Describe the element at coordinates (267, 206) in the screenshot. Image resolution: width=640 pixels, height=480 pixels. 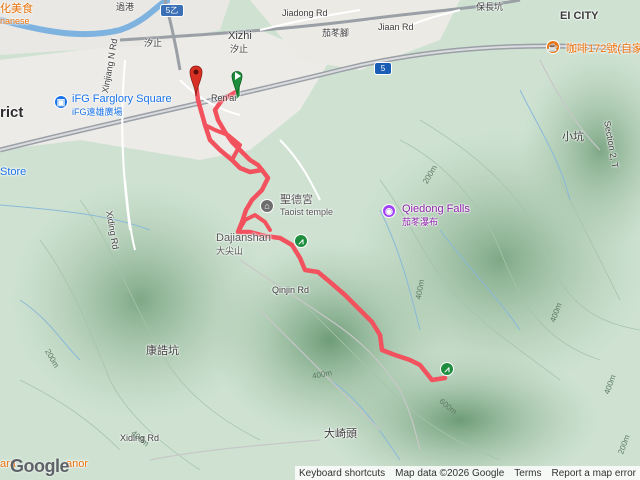
I see `temple-icon: ⌂` at that location.